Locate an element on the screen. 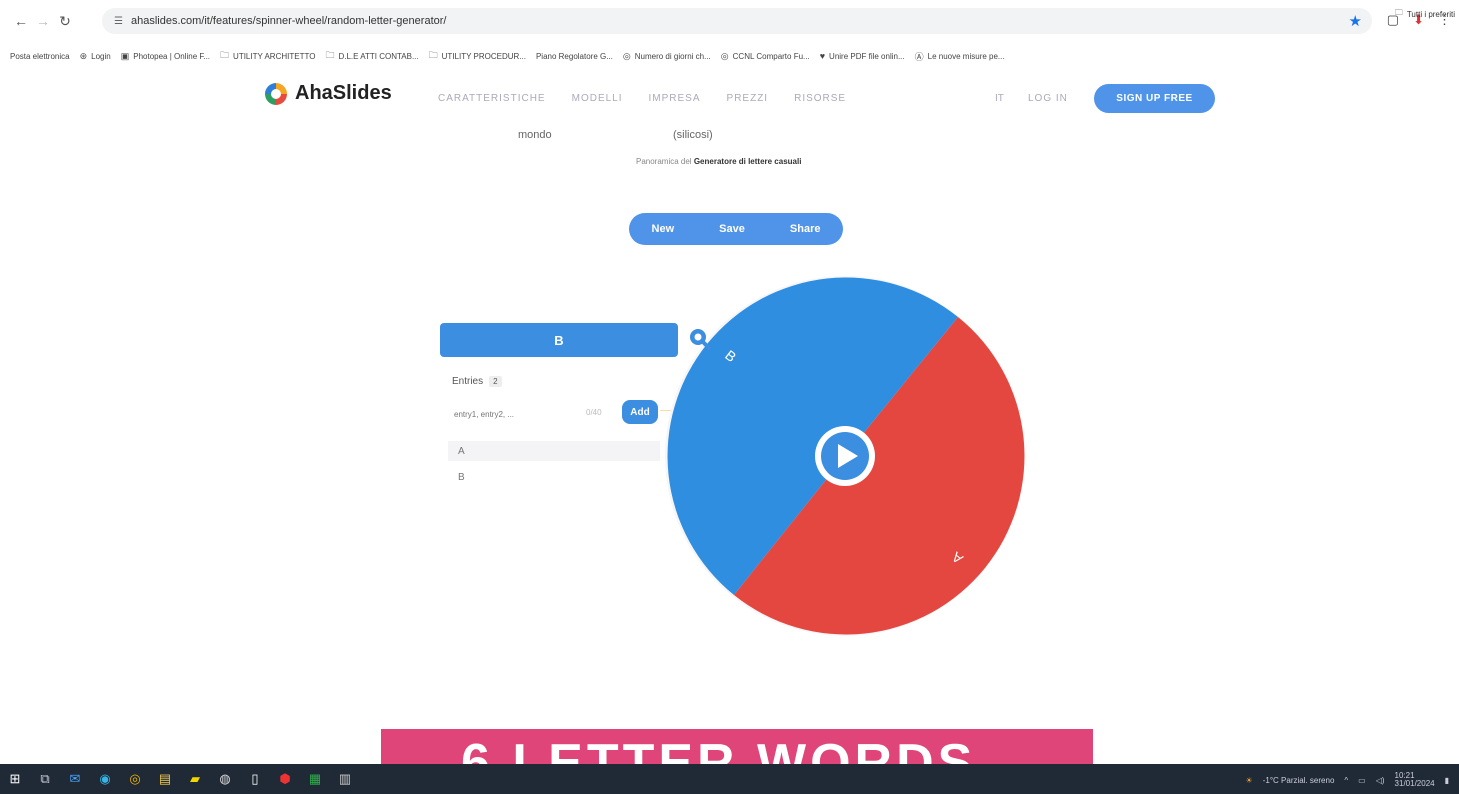  bookmark-item: Posta elettronica is located at coordinates (40, 56).